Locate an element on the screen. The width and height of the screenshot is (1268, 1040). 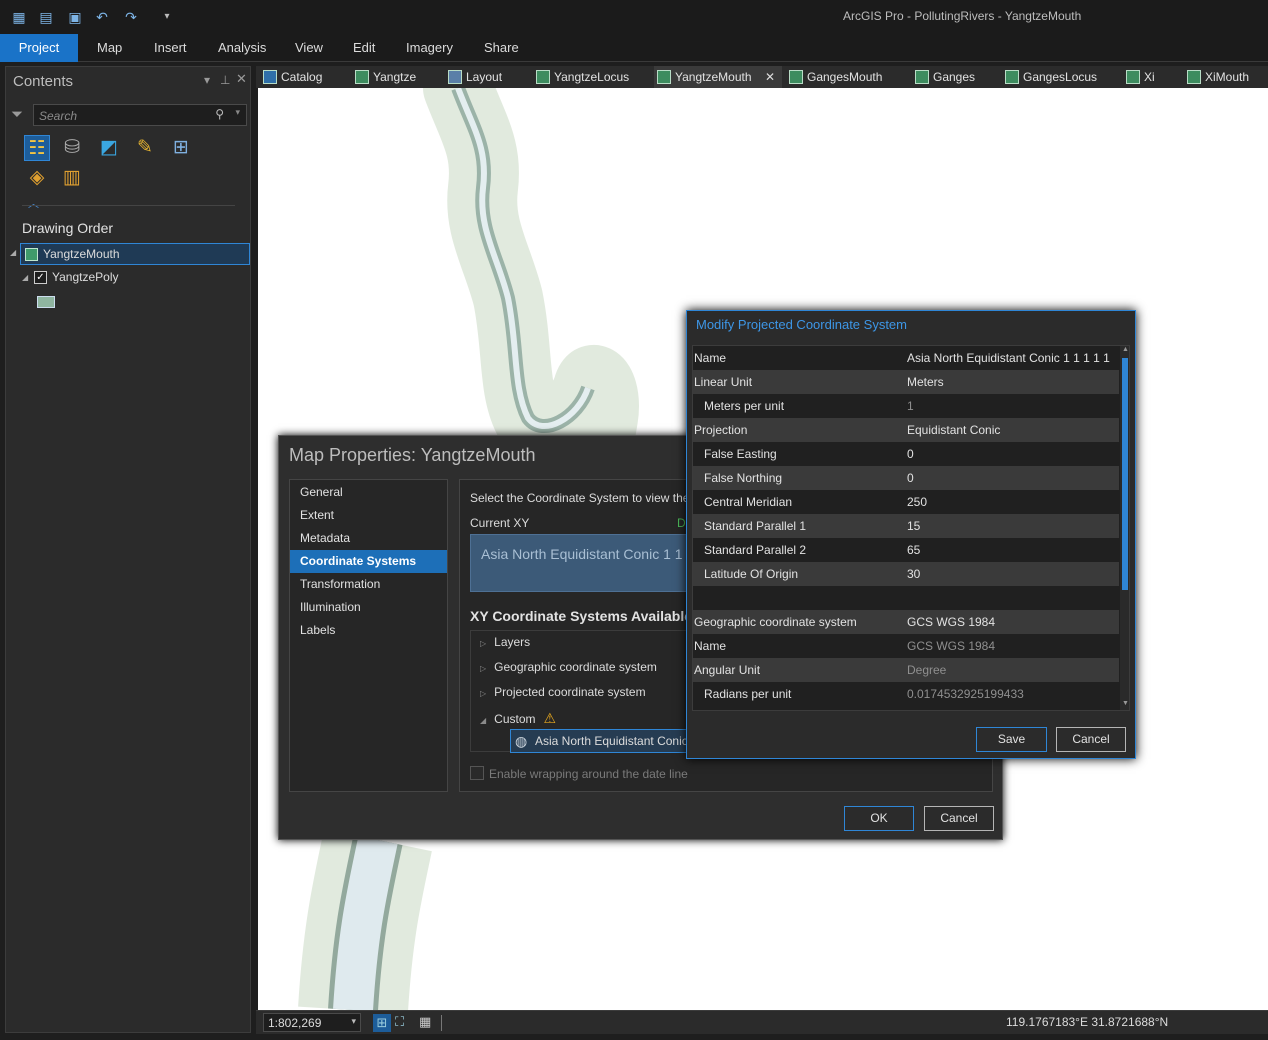
tab-gangesmouth: GangesMouth is located at coordinates (834, 77).